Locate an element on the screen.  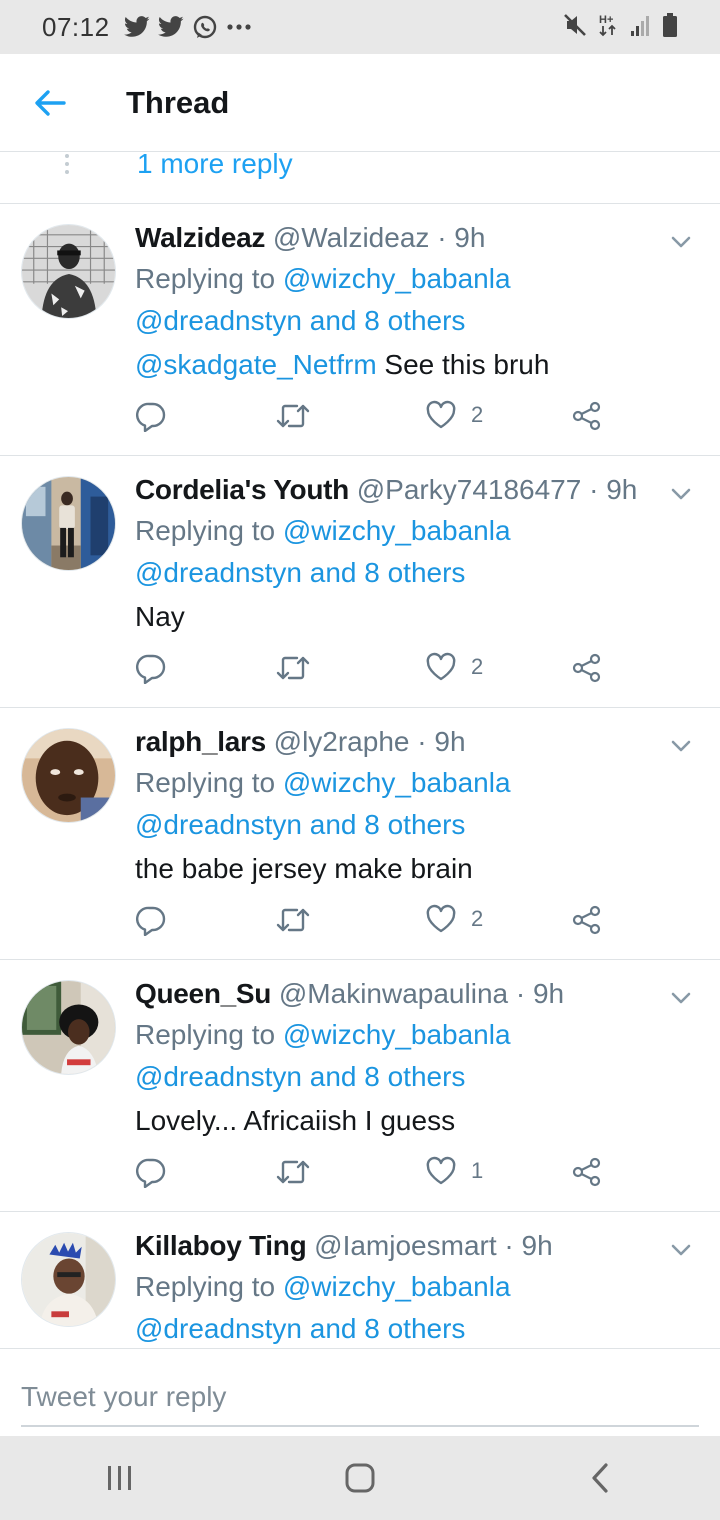
battery-icon is located at coordinates (670, 27).